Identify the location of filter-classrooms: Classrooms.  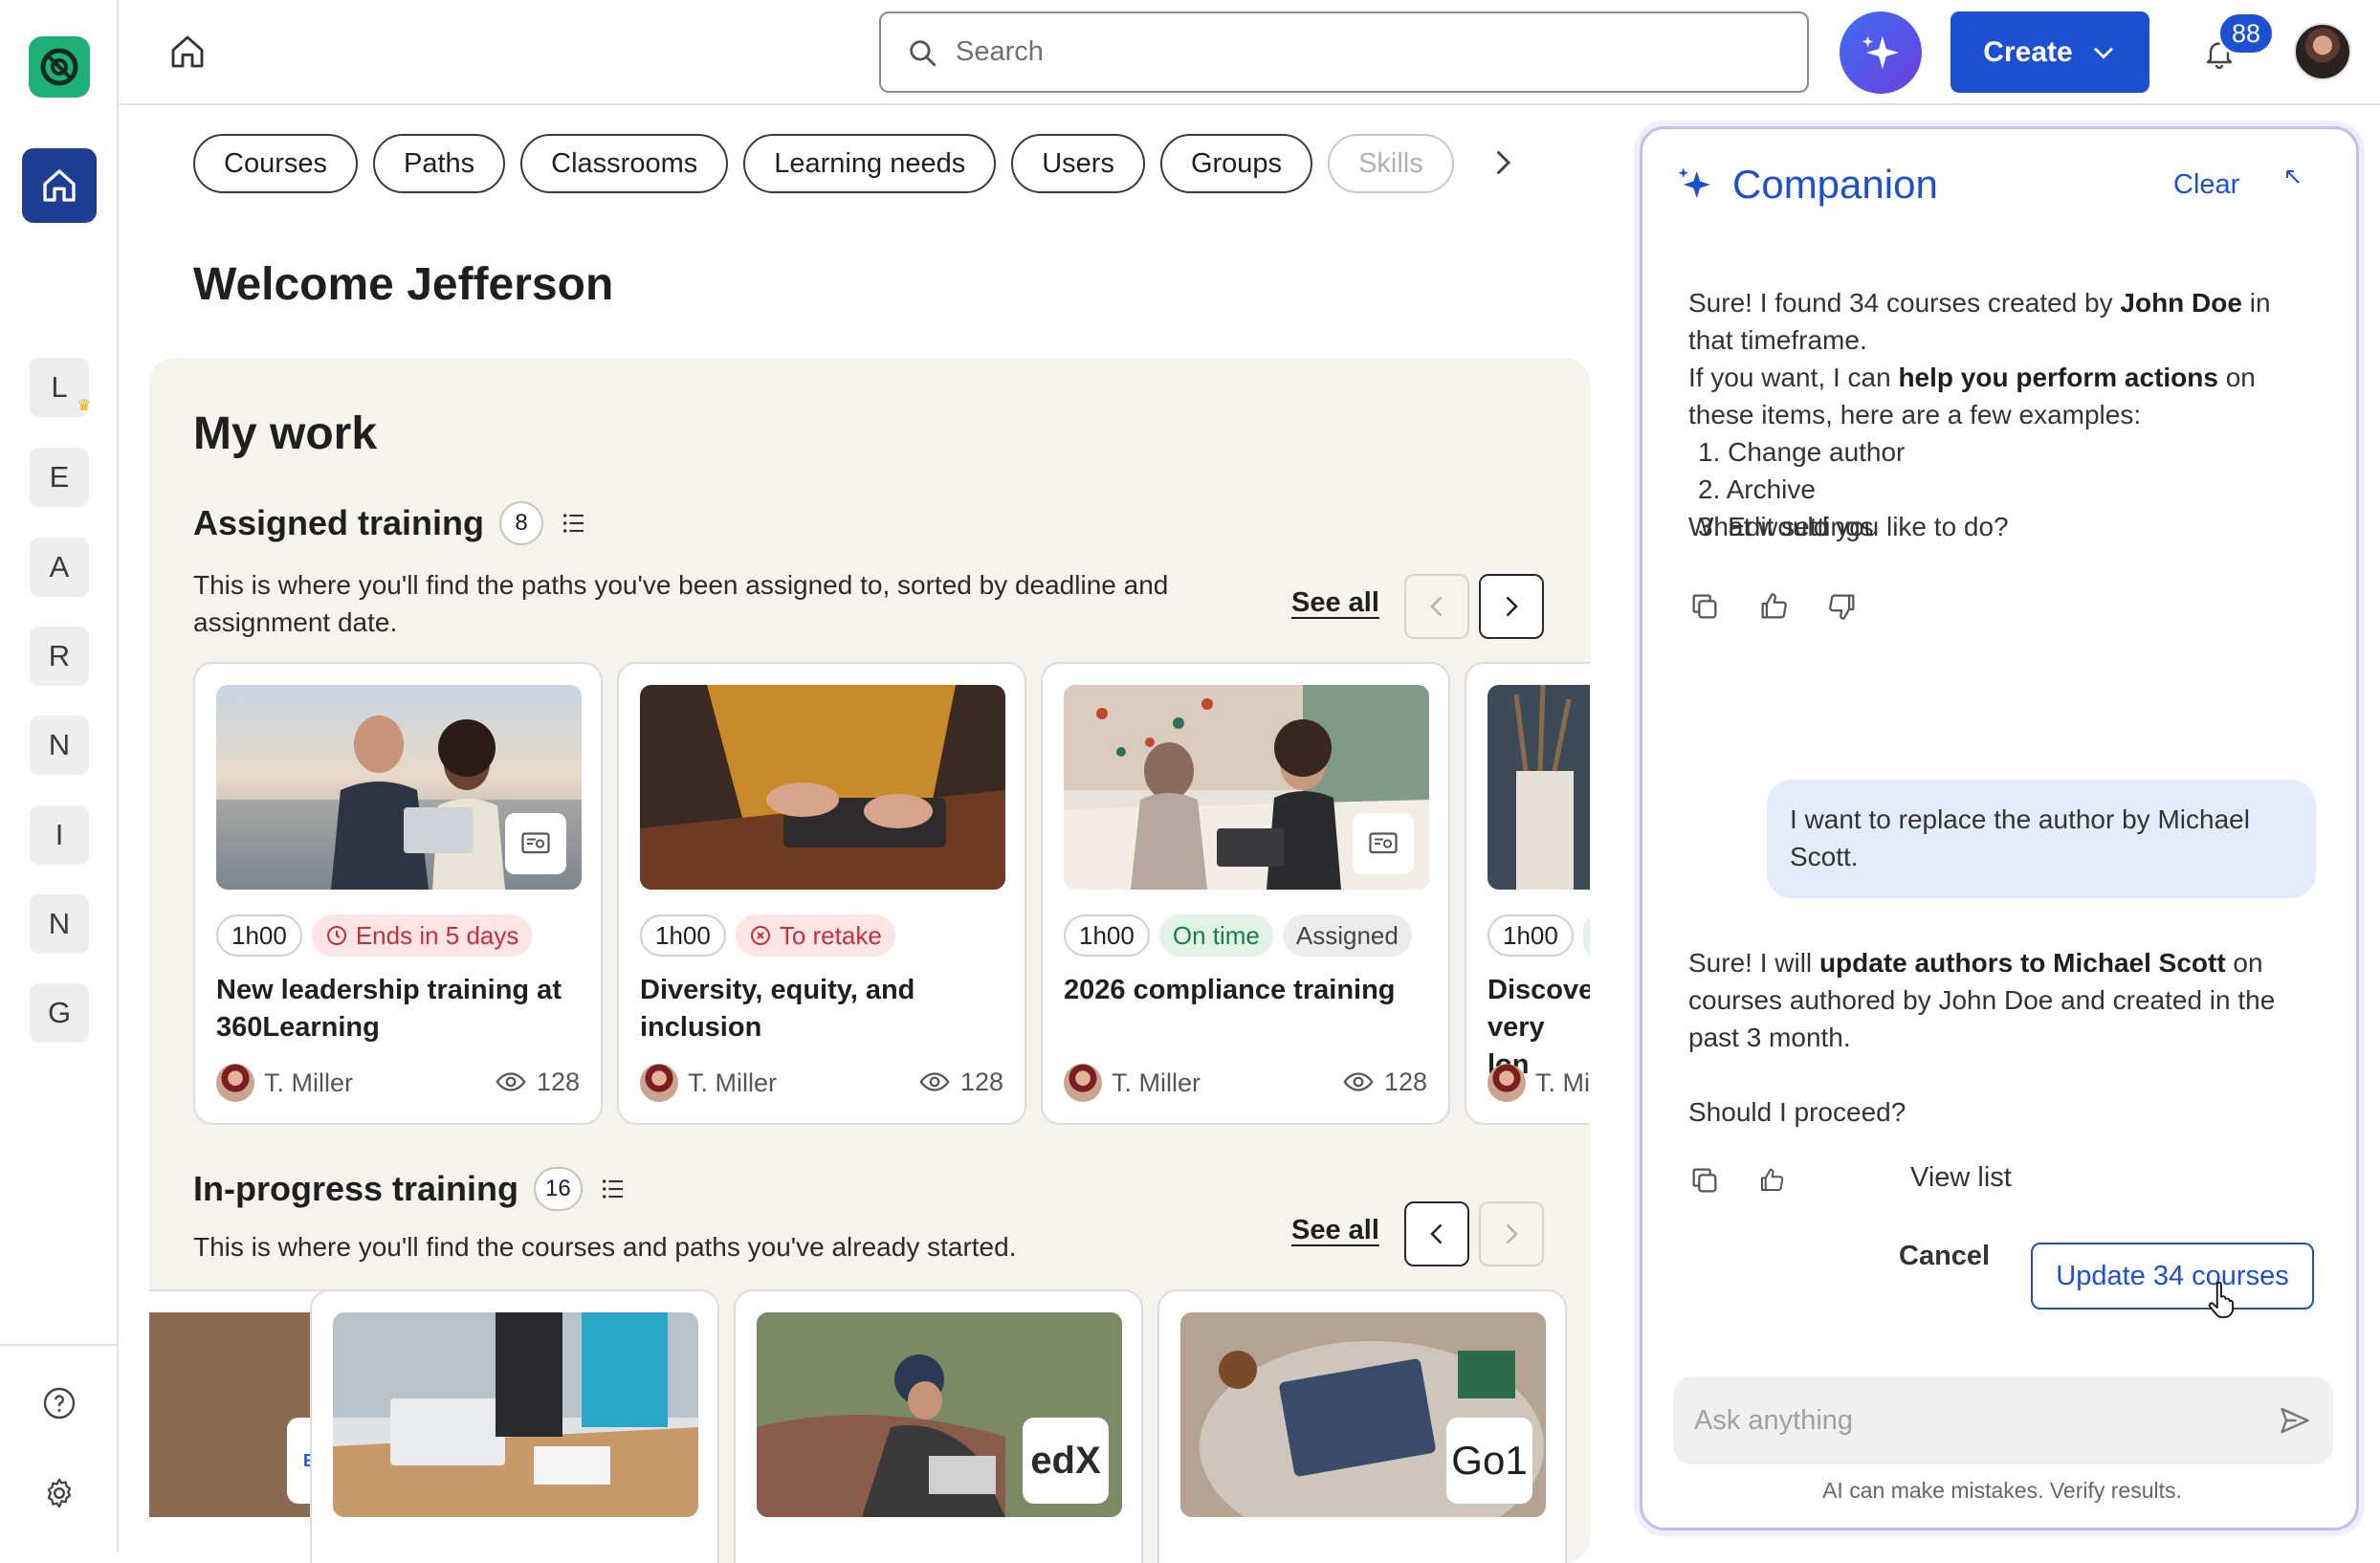
(624, 163).